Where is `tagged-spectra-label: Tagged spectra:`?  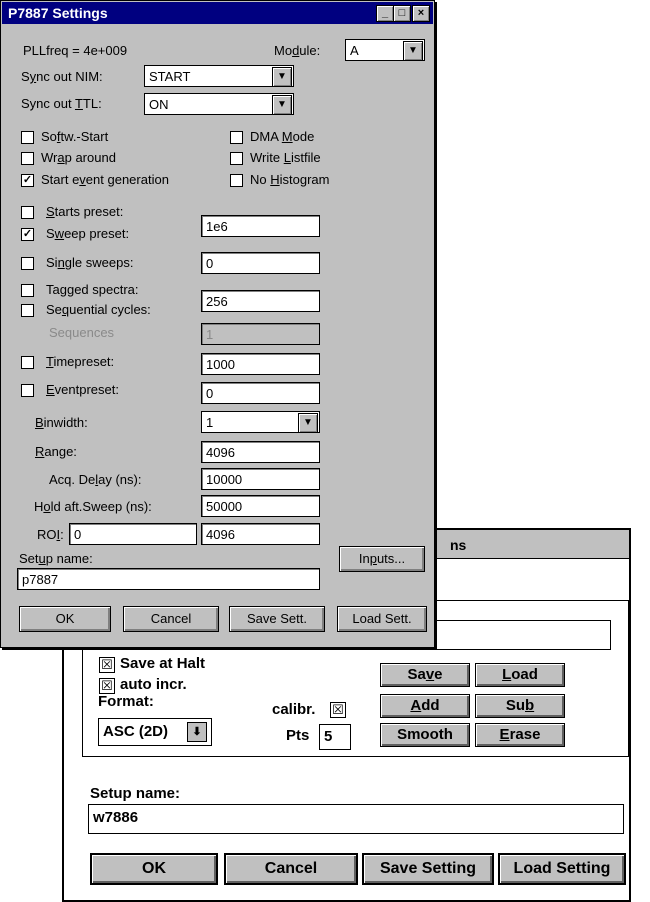
tagged-spectra-label: Tagged spectra: is located at coordinates (92, 289).